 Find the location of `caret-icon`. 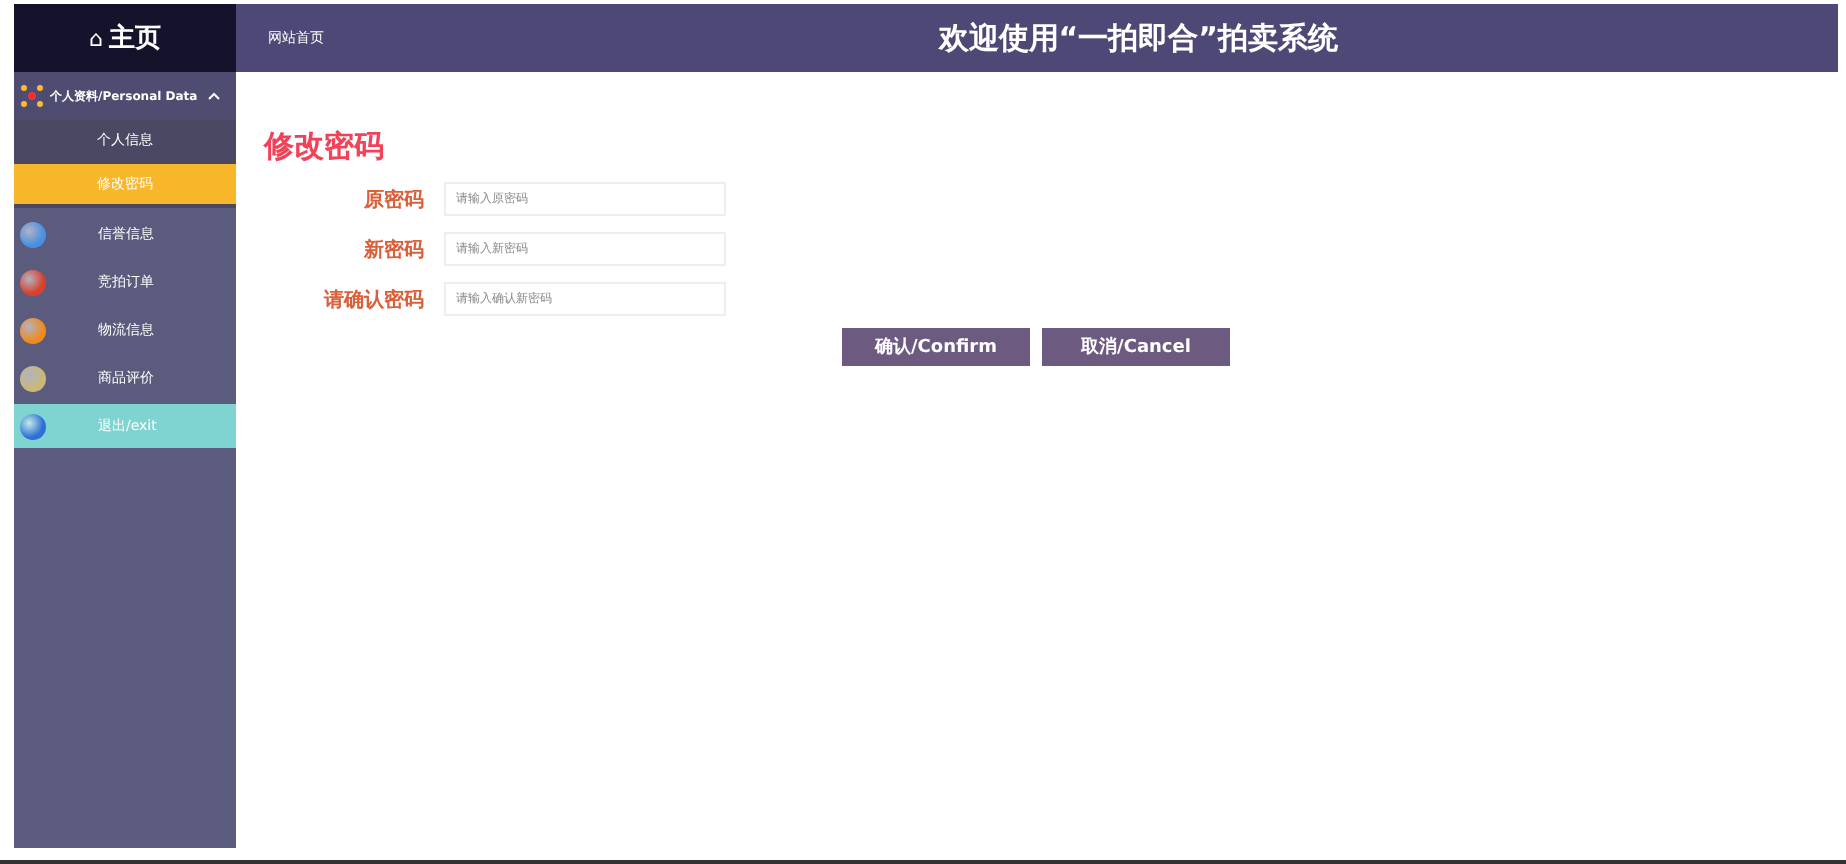

caret-icon is located at coordinates (213, 96).